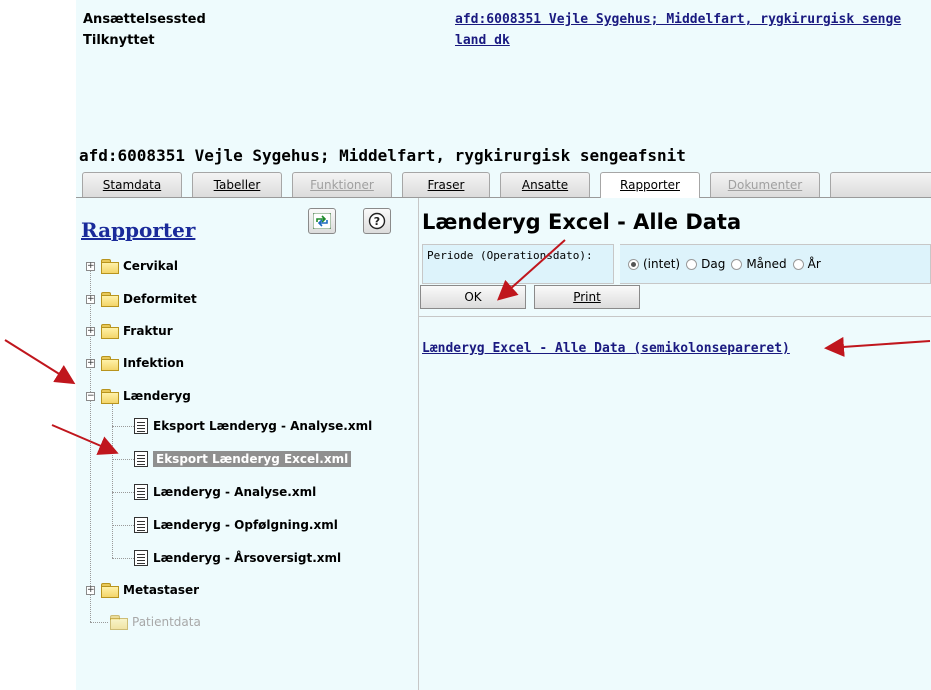 This screenshot has width=931, height=690. Describe the element at coordinates (237, 184) in the screenshot. I see `tab-tabeller: Tabeller` at that location.